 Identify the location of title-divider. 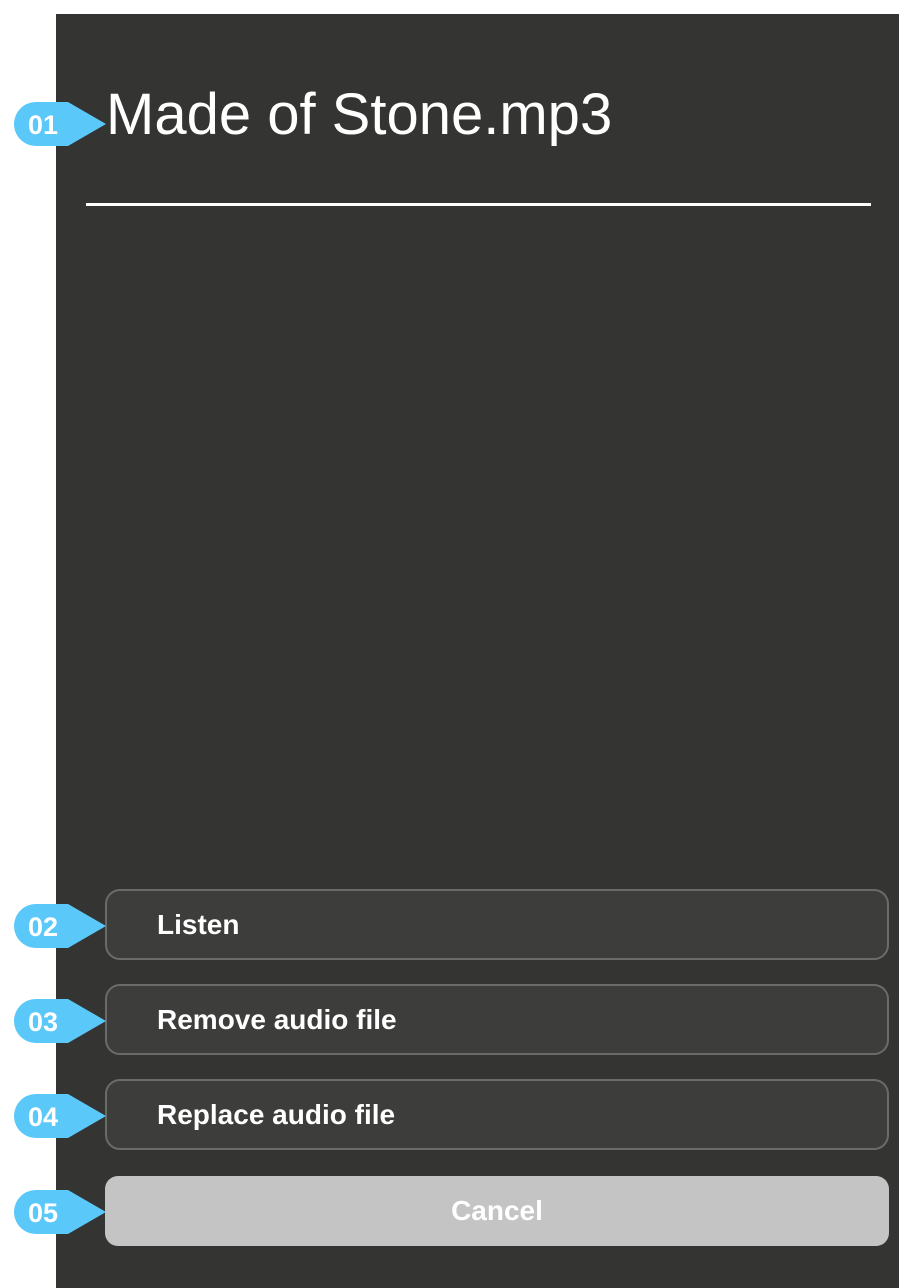
(478, 204).